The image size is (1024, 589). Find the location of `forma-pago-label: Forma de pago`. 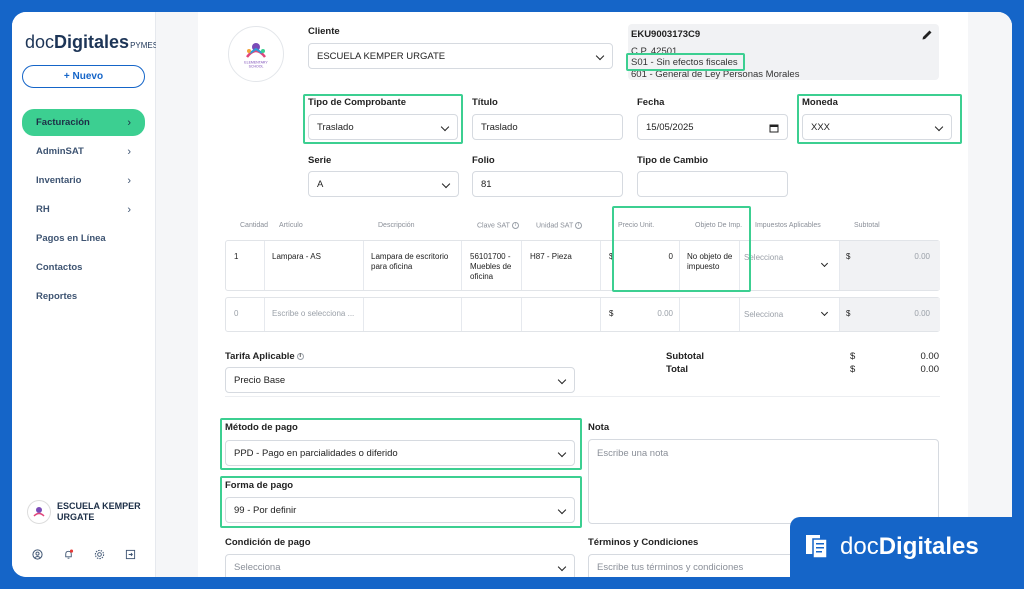

forma-pago-label: Forma de pago is located at coordinates (259, 485).